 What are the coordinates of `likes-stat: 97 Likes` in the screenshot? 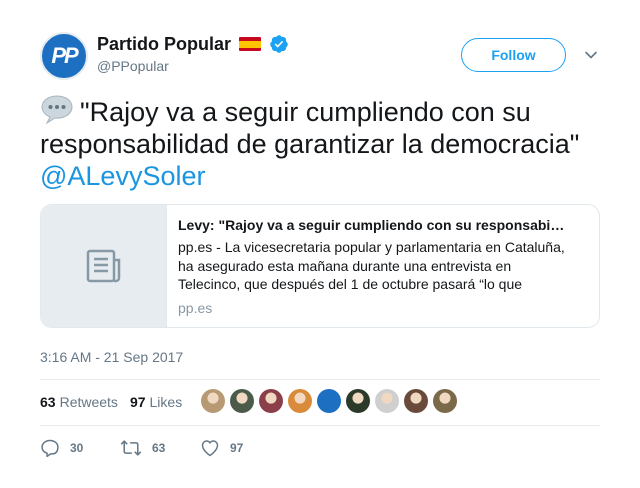 It's located at (156, 402).